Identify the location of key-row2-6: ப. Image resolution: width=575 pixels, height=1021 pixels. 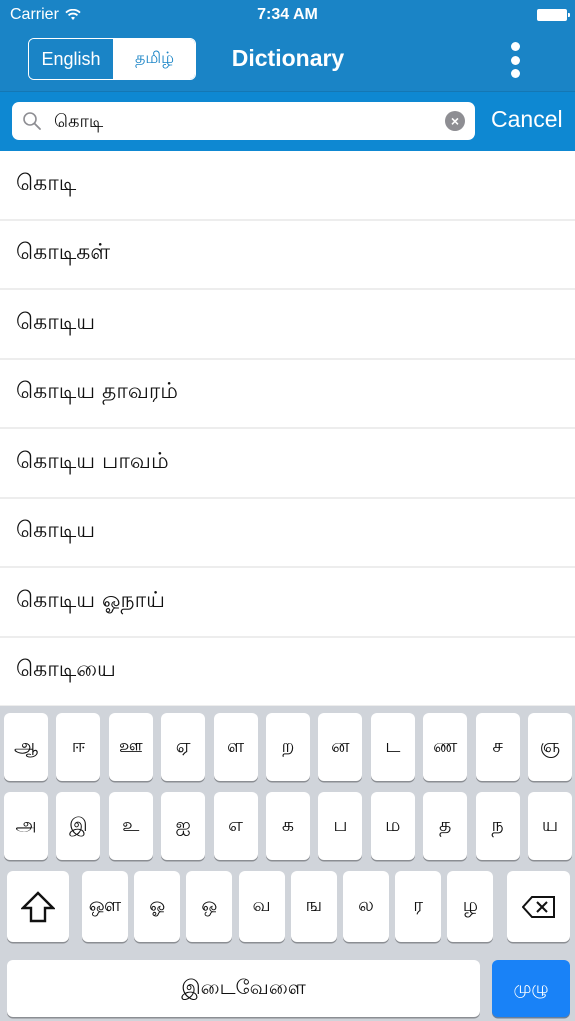
(340, 826).